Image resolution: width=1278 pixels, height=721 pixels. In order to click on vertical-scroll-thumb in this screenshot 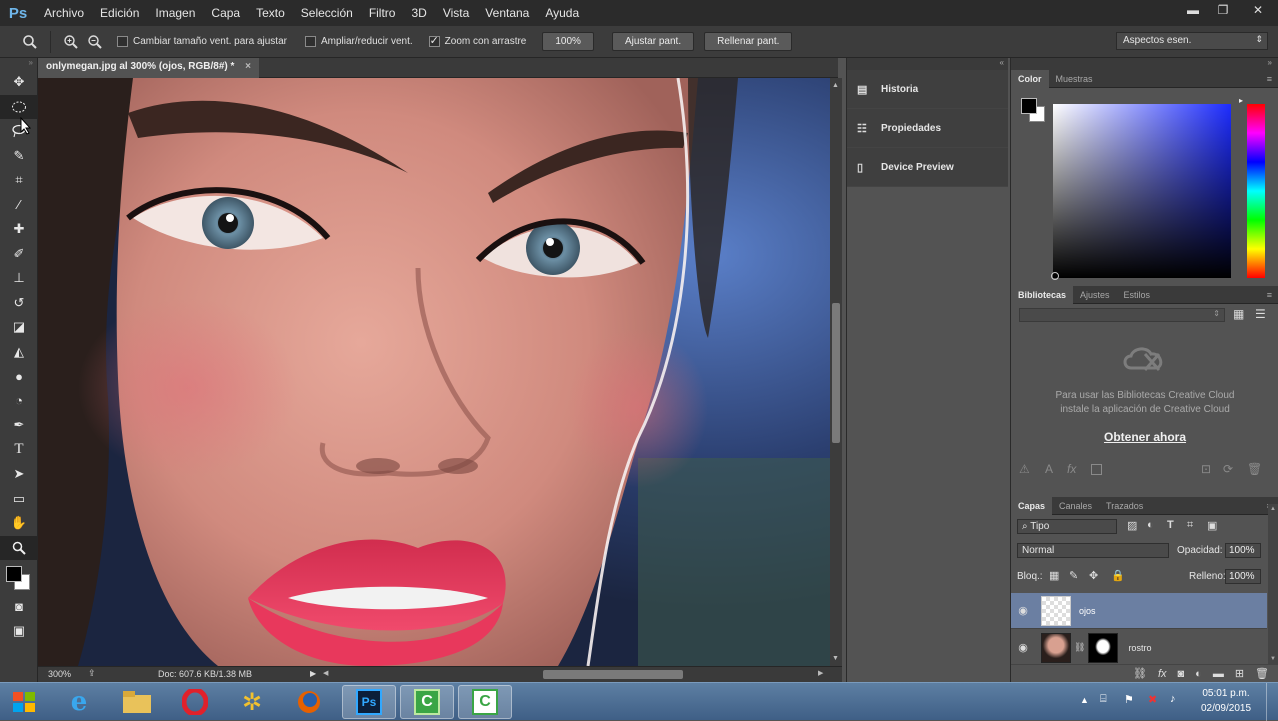, I will do `click(836, 373)`.